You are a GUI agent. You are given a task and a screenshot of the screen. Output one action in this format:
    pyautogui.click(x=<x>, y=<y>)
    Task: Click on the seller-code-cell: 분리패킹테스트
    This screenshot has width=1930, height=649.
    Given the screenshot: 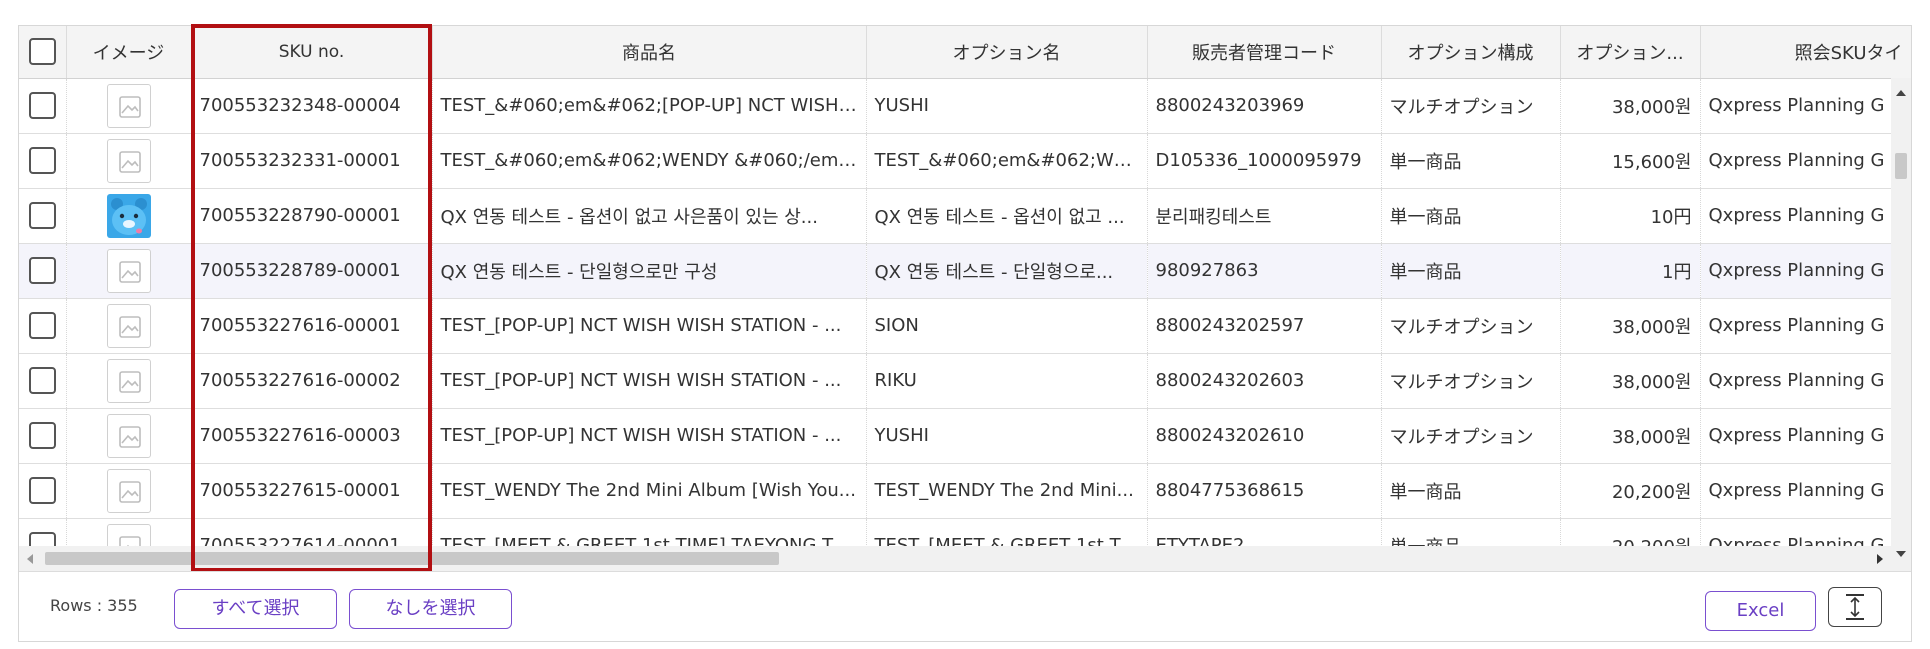 What is the action you would take?
    pyautogui.click(x=1264, y=216)
    